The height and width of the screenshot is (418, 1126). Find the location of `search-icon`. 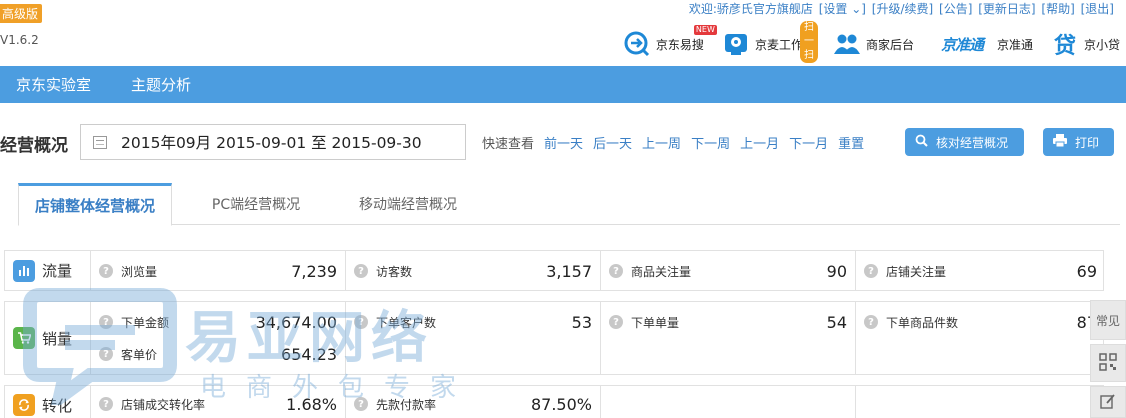

search-icon is located at coordinates (921, 142).